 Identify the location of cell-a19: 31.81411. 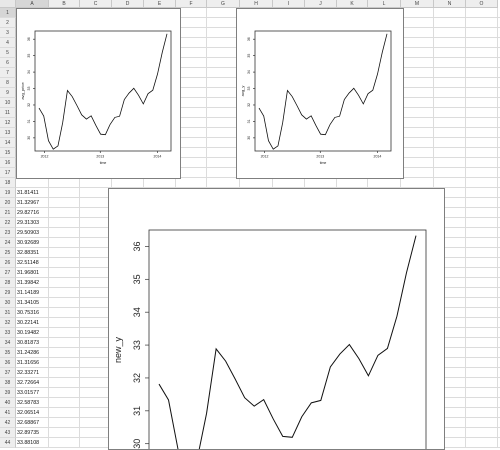
(33, 193).